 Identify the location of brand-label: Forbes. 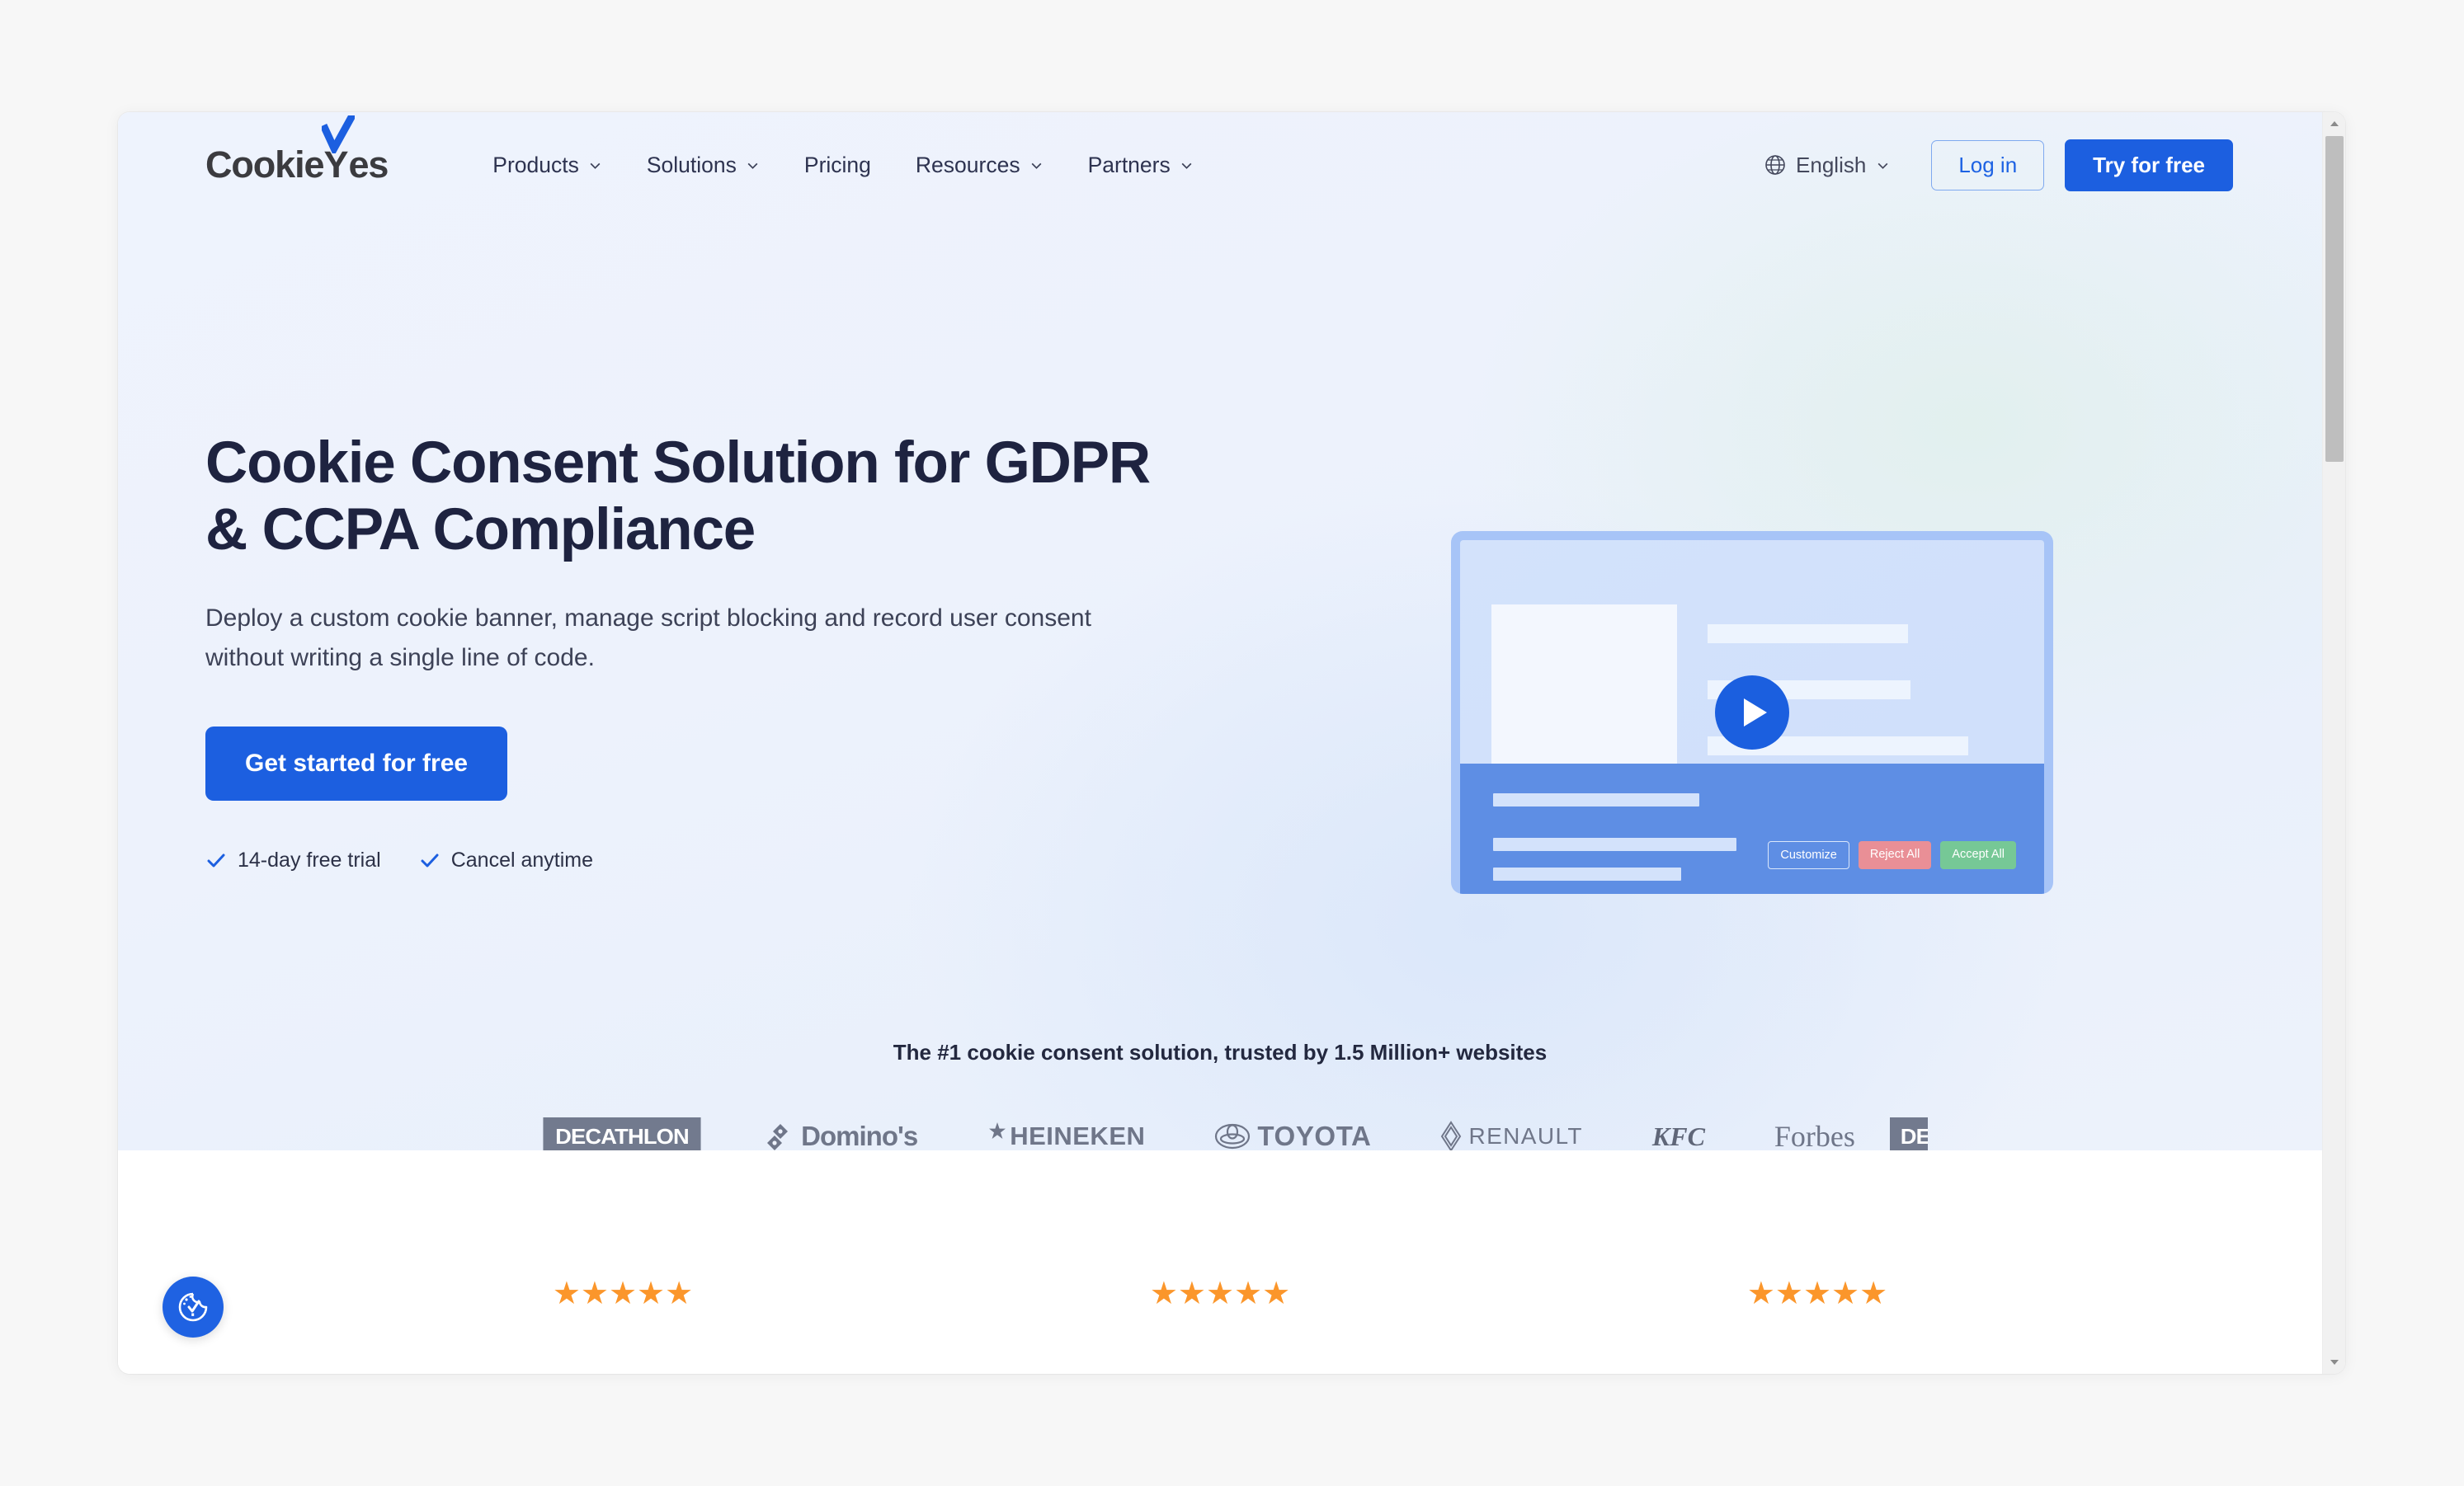
(1814, 1136).